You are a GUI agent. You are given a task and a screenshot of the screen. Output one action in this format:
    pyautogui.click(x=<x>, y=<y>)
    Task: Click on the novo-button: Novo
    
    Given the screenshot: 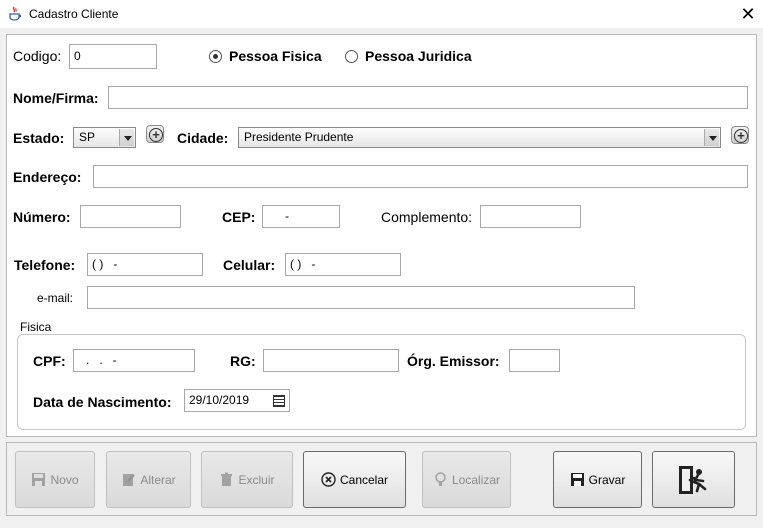 What is the action you would take?
    pyautogui.click(x=55, y=479)
    